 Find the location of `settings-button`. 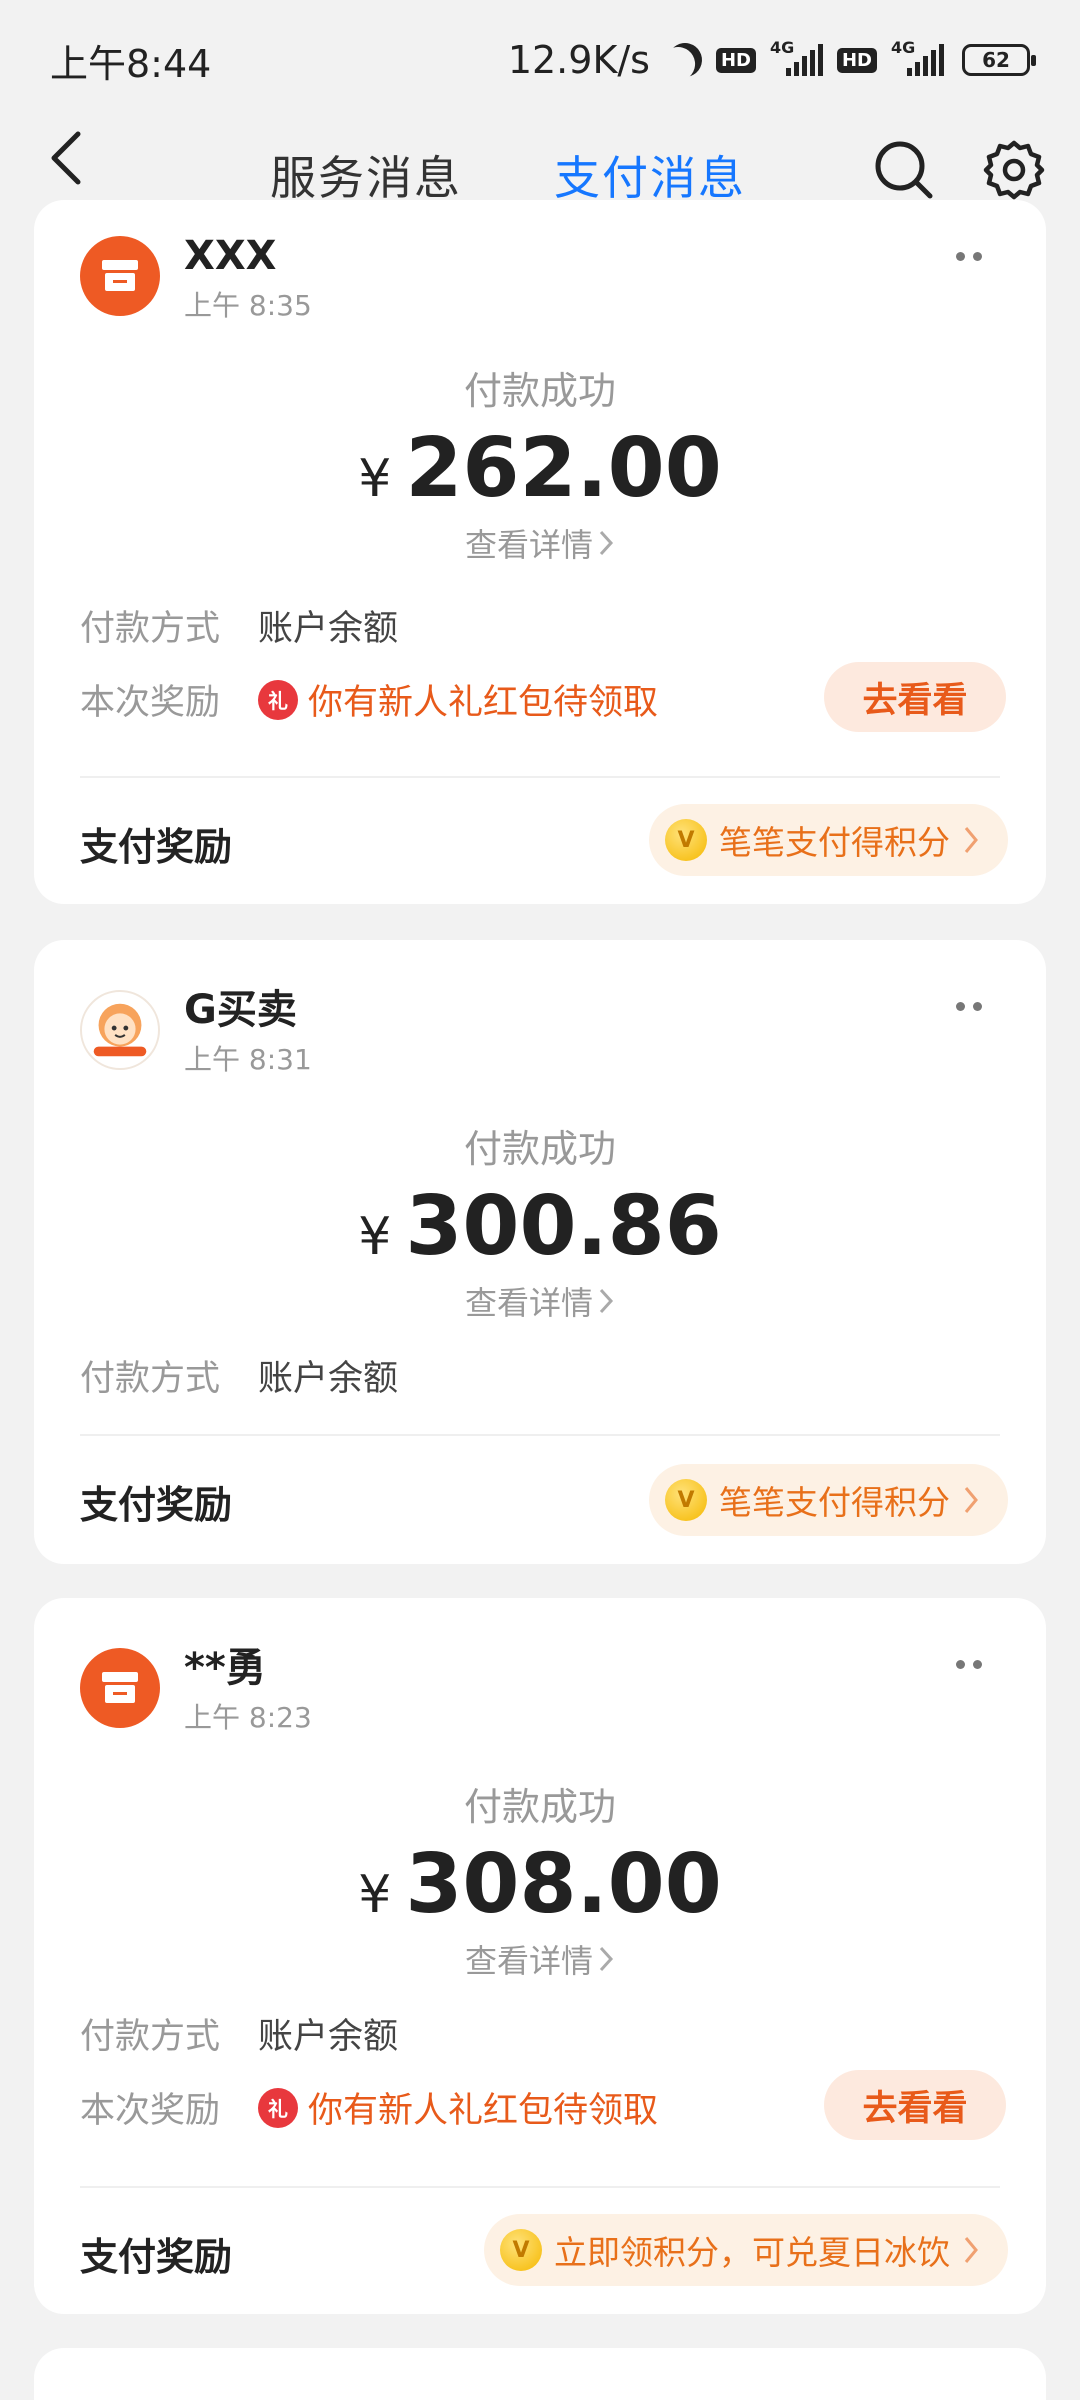

settings-button is located at coordinates (1014, 170).